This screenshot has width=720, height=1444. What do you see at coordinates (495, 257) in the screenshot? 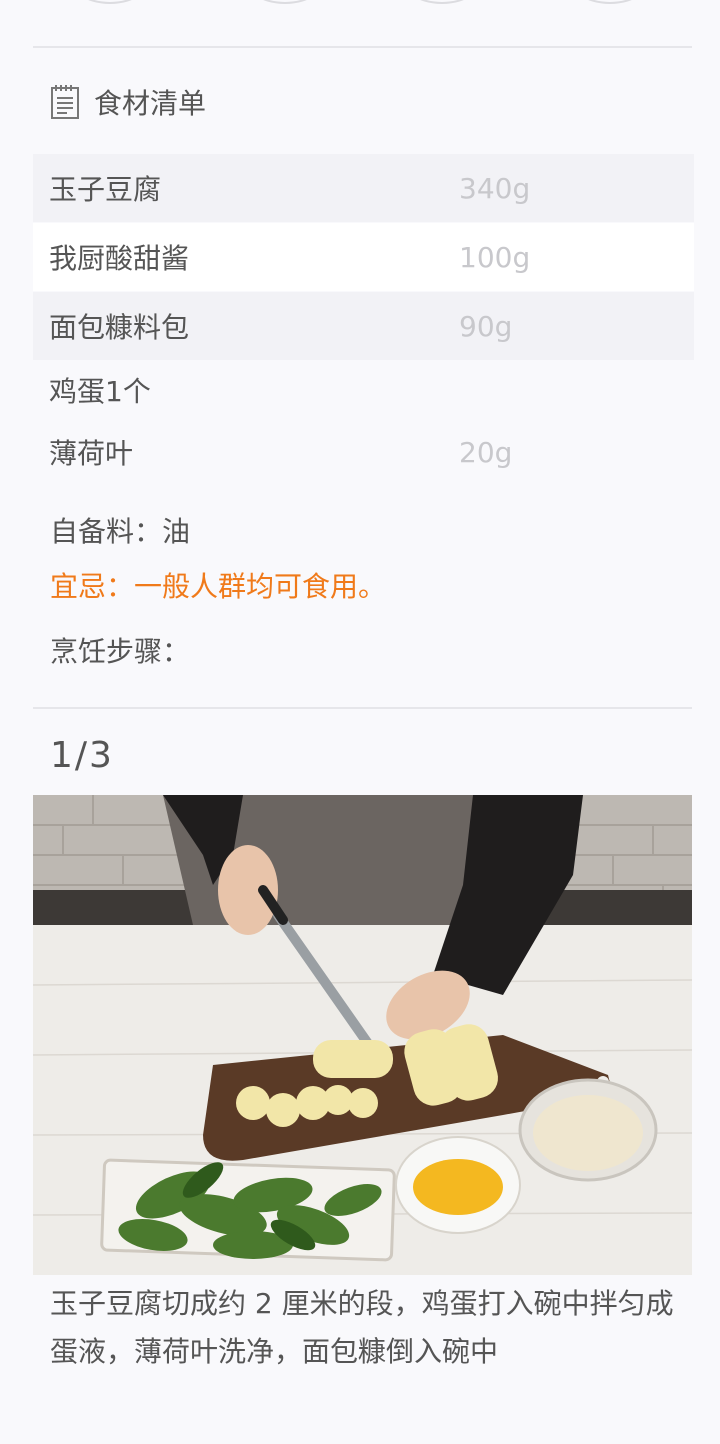
I see `ingredient-amount: 100g` at bounding box center [495, 257].